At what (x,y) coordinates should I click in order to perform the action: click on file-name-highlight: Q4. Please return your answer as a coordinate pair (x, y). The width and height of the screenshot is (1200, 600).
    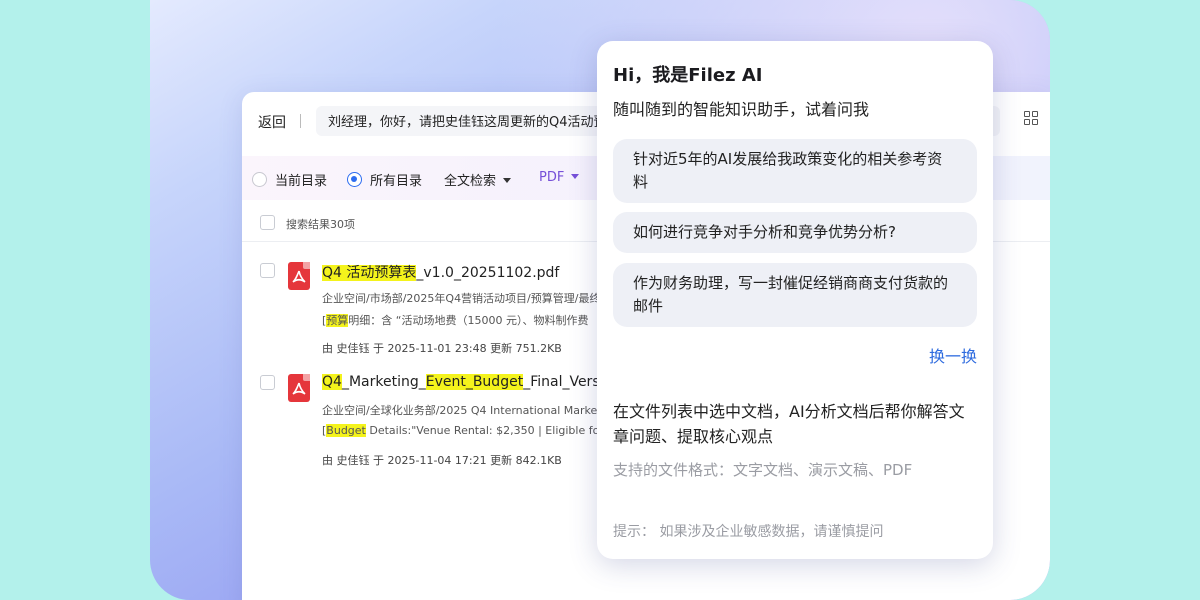
    Looking at the image, I should click on (332, 382).